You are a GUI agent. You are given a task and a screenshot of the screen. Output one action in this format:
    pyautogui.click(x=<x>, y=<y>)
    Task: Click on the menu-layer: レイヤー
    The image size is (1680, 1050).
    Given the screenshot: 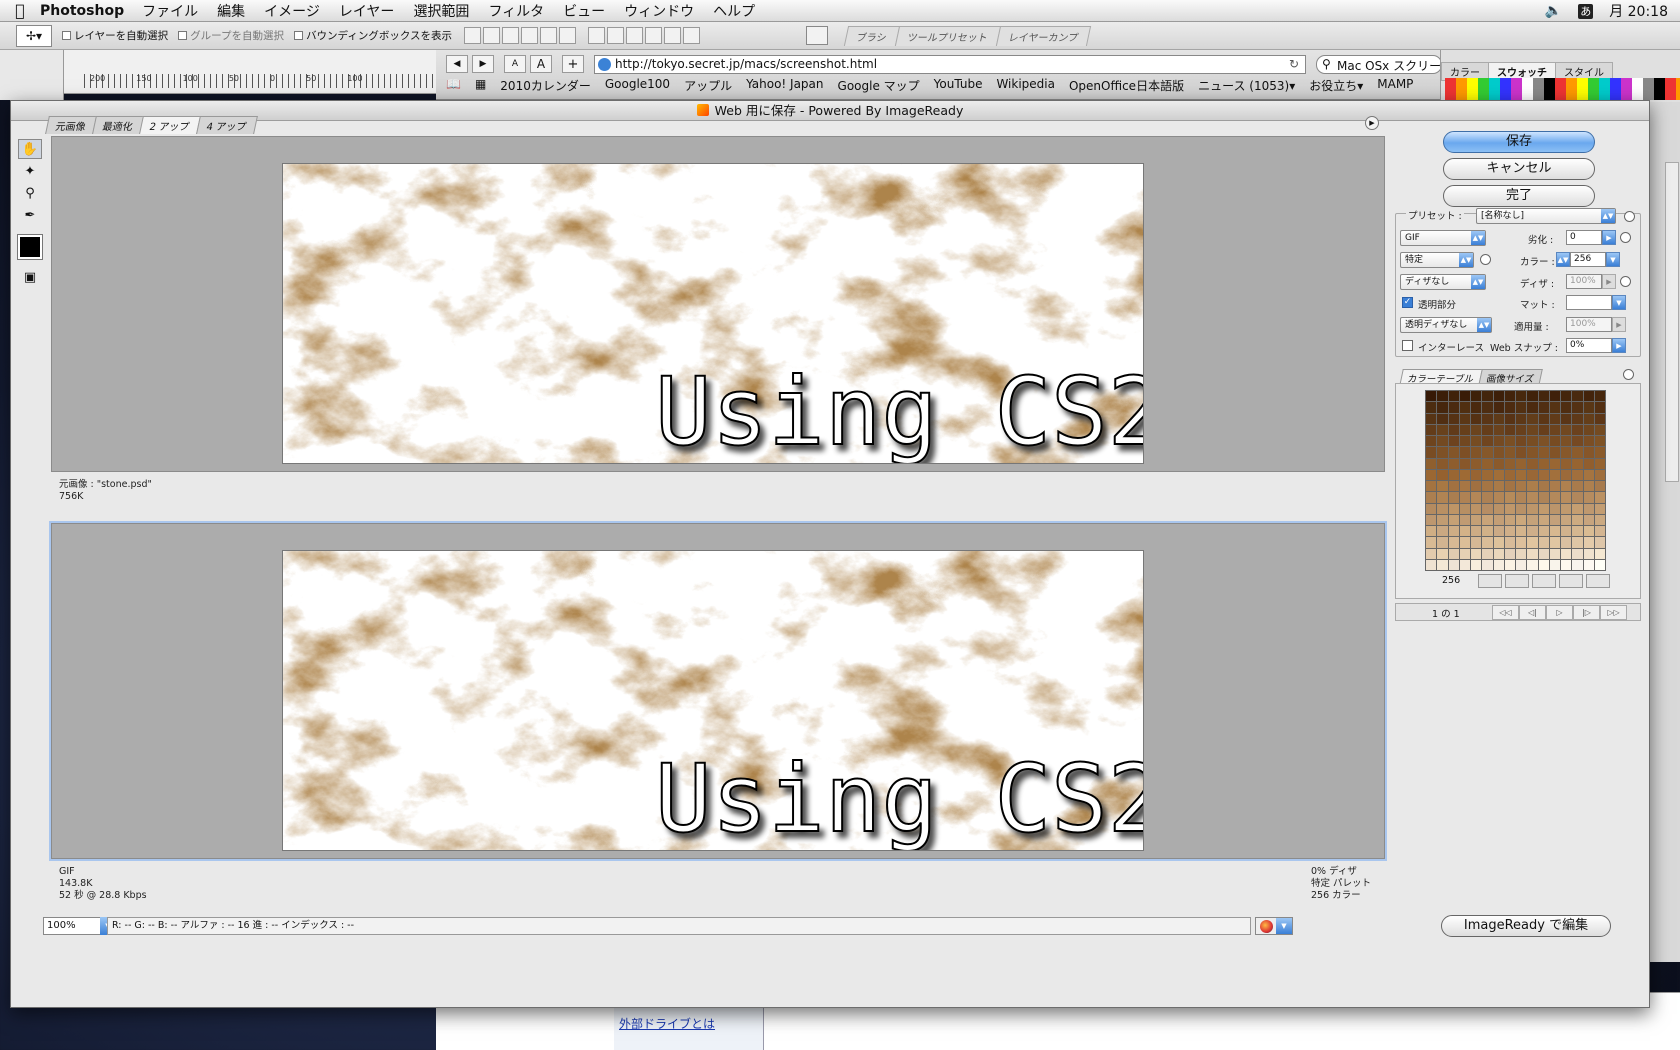 What is the action you would take?
    pyautogui.click(x=367, y=11)
    